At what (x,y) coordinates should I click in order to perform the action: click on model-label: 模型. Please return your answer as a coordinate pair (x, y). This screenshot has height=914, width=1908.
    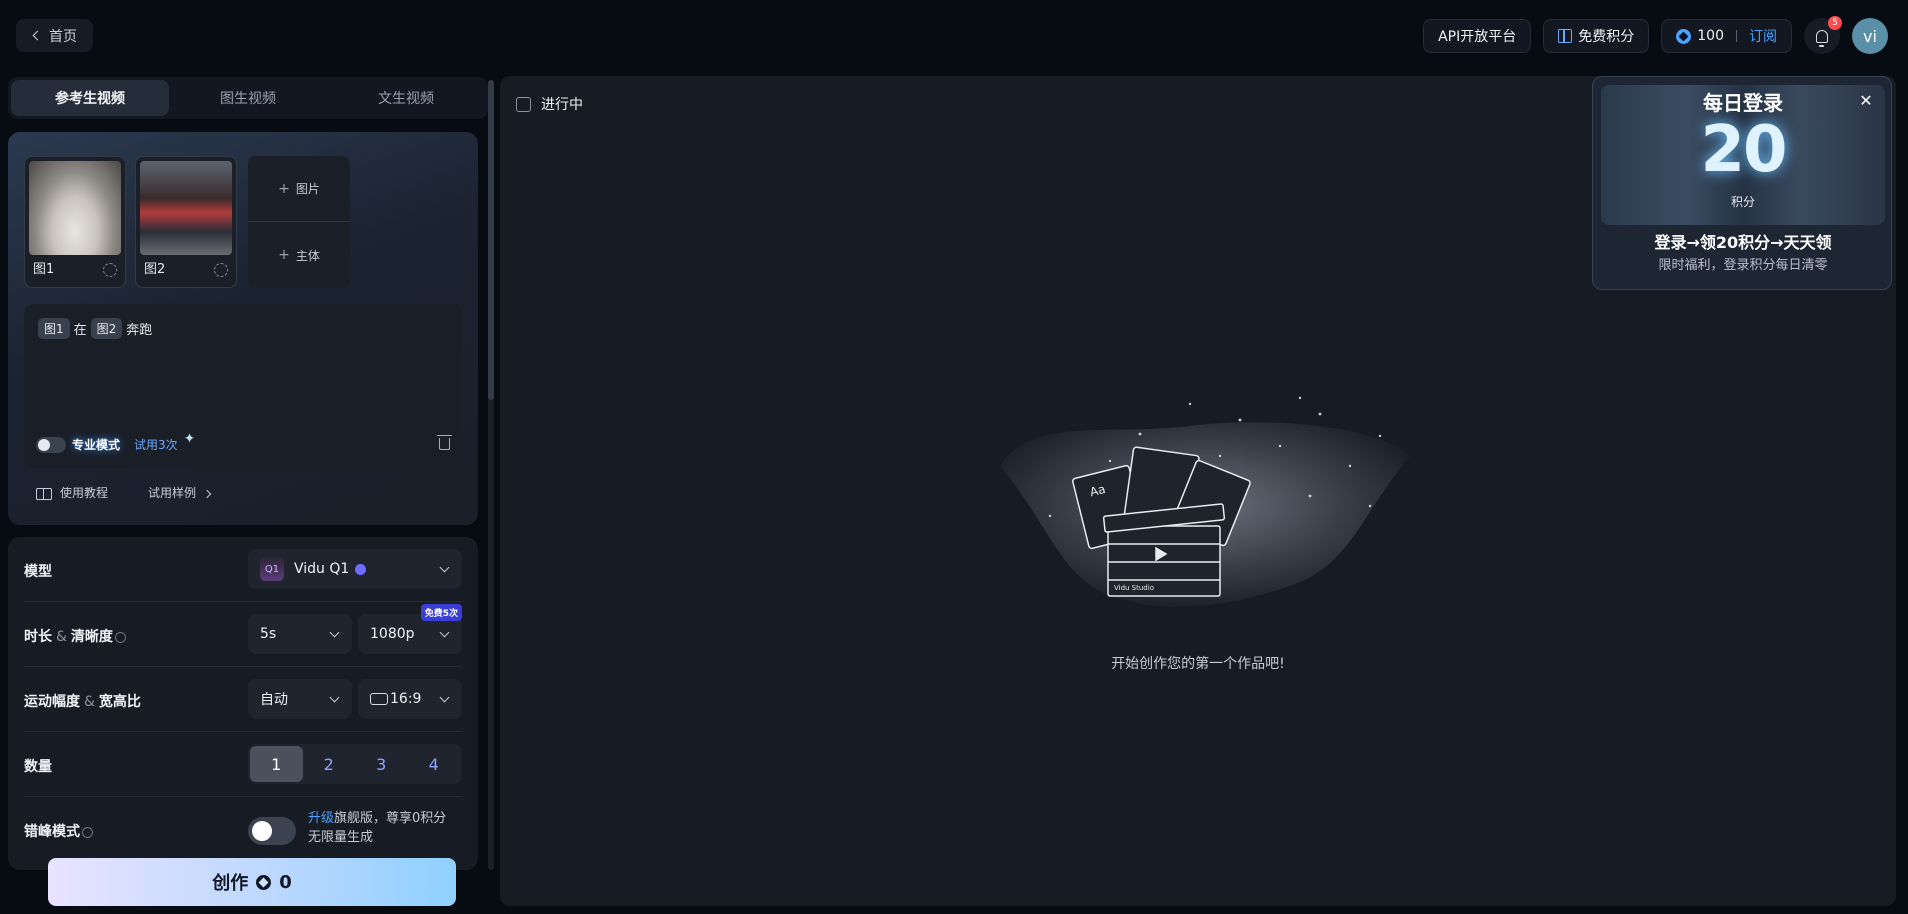
    Looking at the image, I should click on (38, 572).